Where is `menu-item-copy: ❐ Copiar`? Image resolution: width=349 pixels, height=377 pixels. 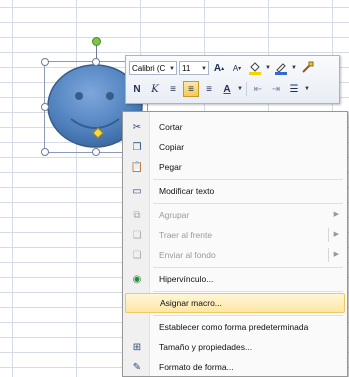 menu-item-copy: ❐ Copiar is located at coordinates (235, 147).